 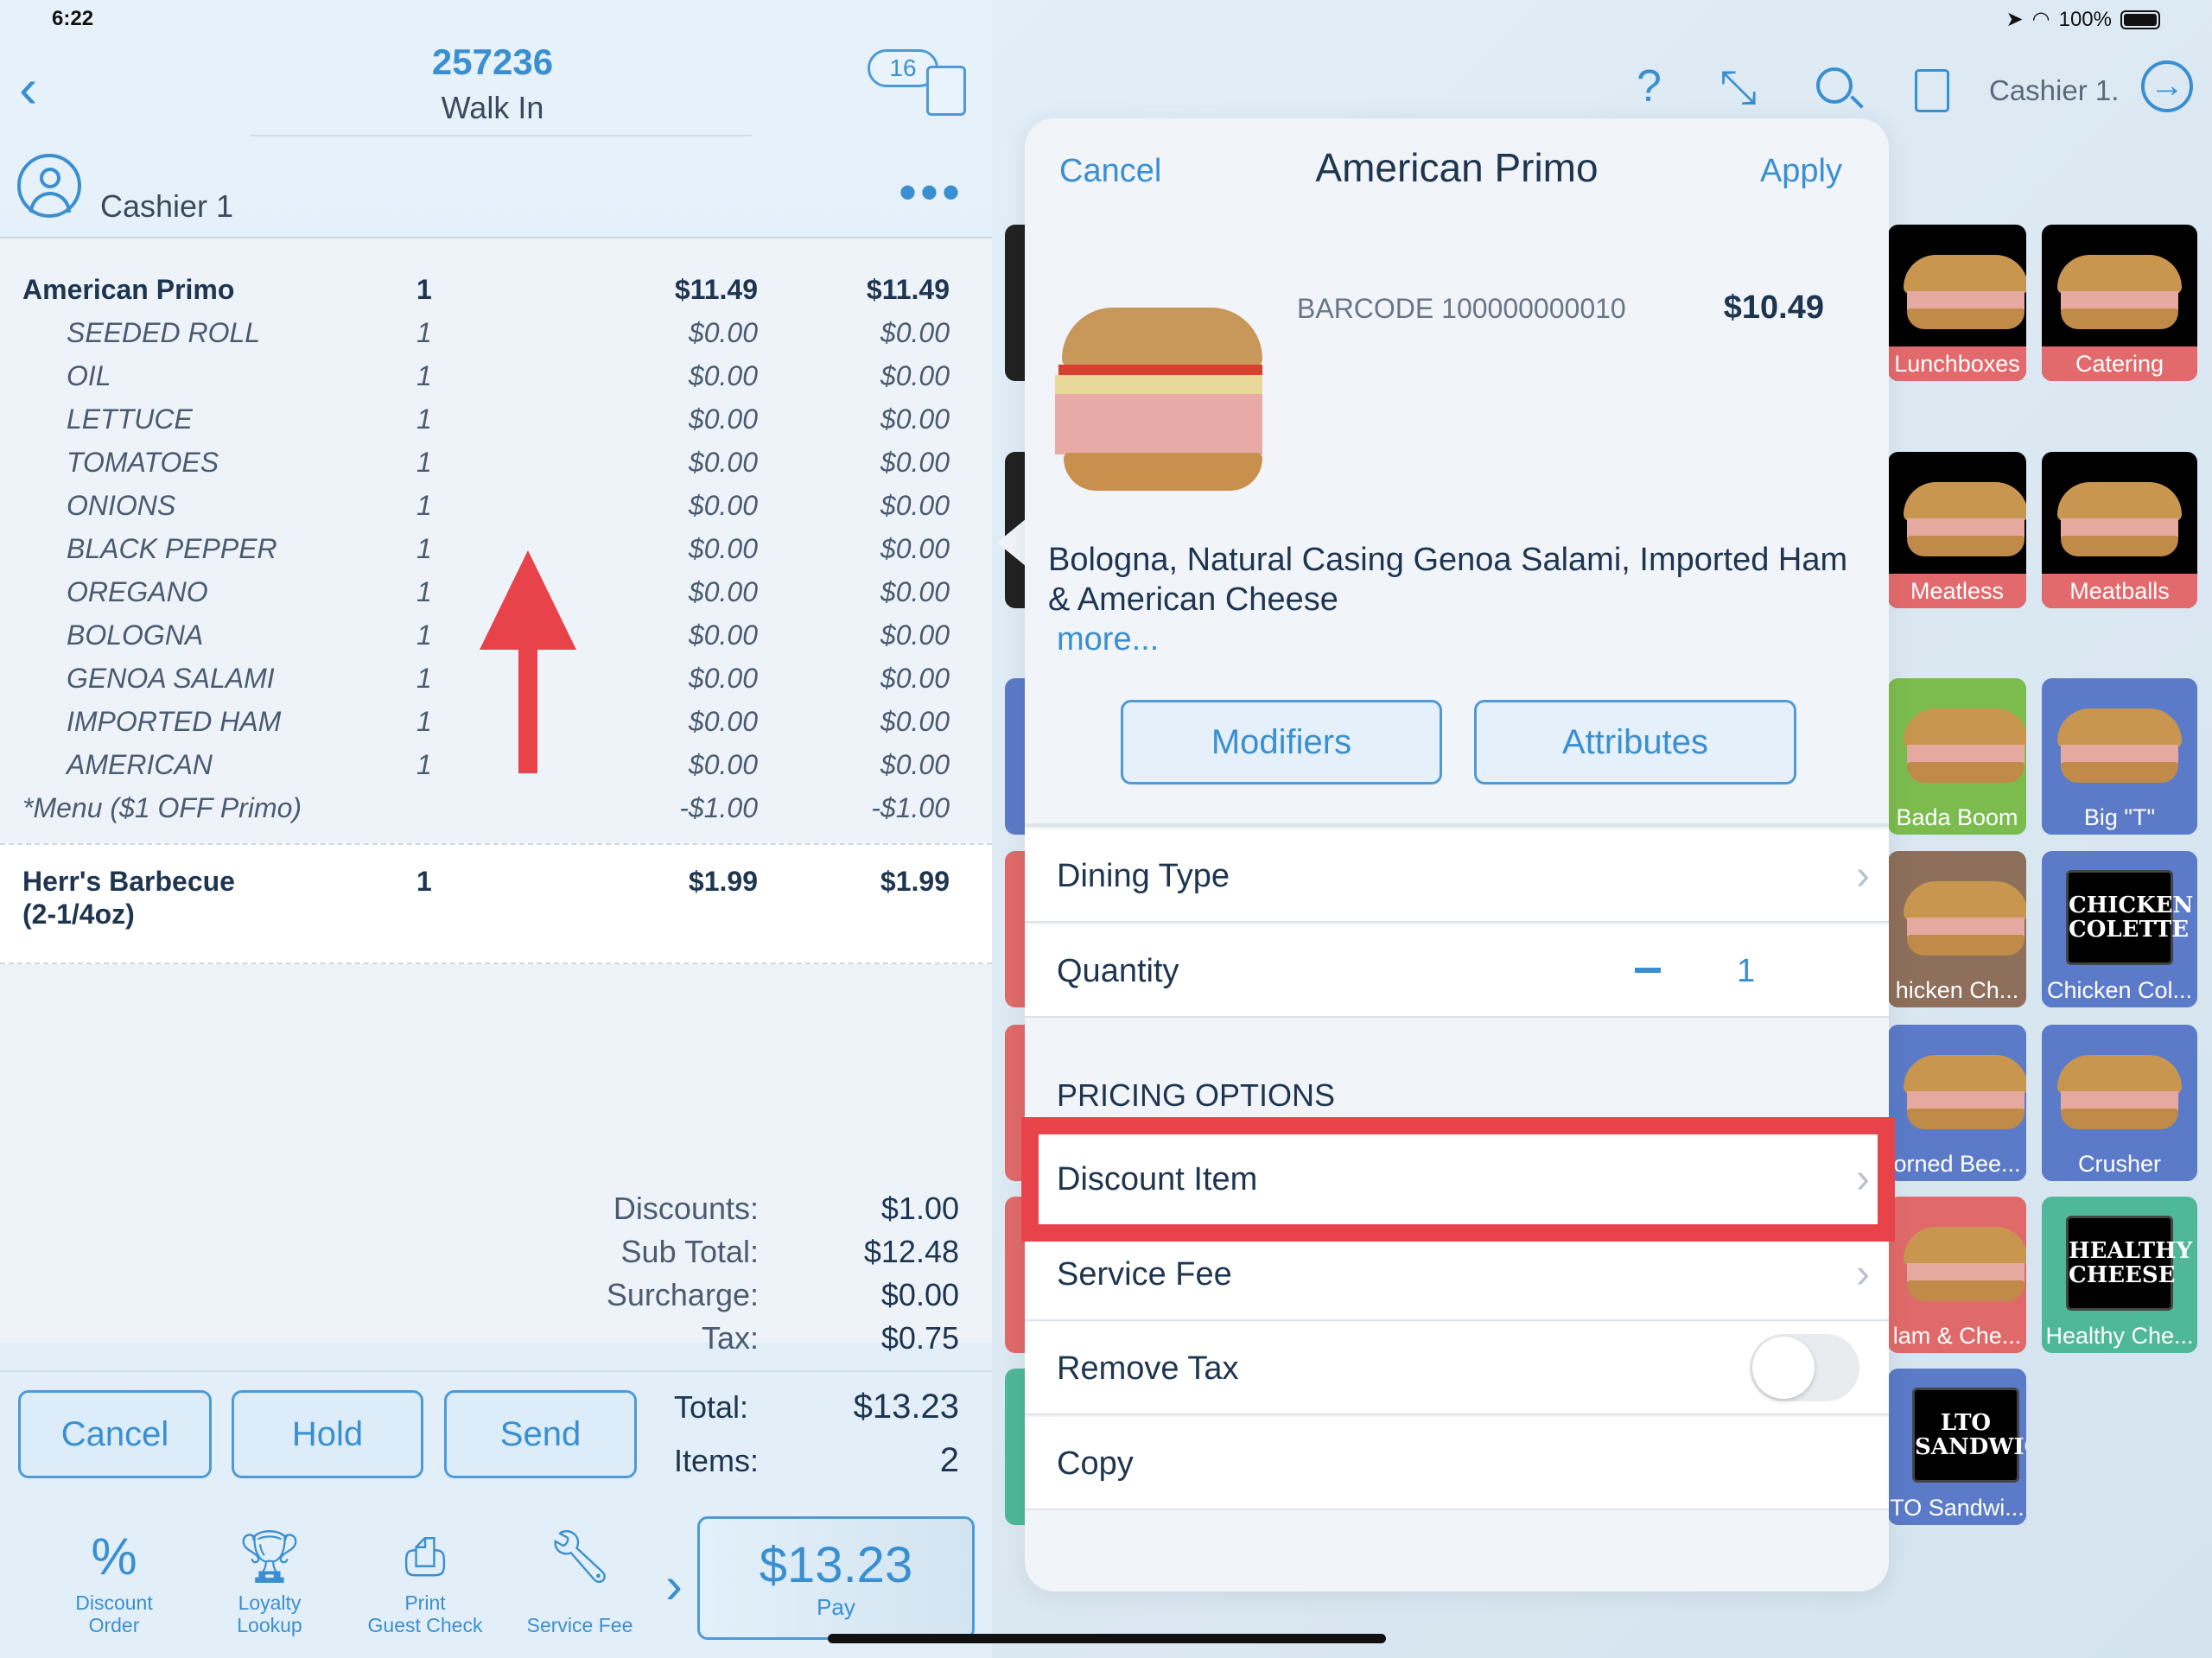 What do you see at coordinates (1801, 171) in the screenshot?
I see `apply-button: Apply` at bounding box center [1801, 171].